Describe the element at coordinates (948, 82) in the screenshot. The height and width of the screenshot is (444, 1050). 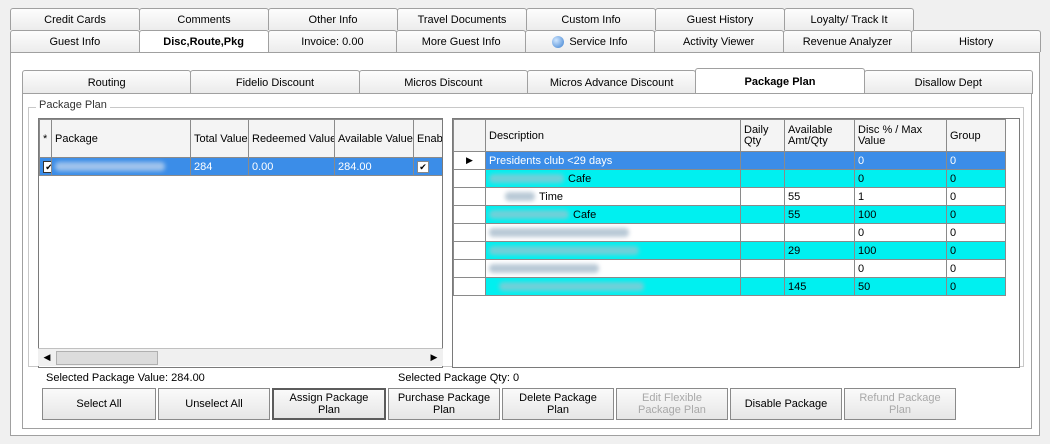
I see `subtab-disallow-dept: Disallow Dept` at that location.